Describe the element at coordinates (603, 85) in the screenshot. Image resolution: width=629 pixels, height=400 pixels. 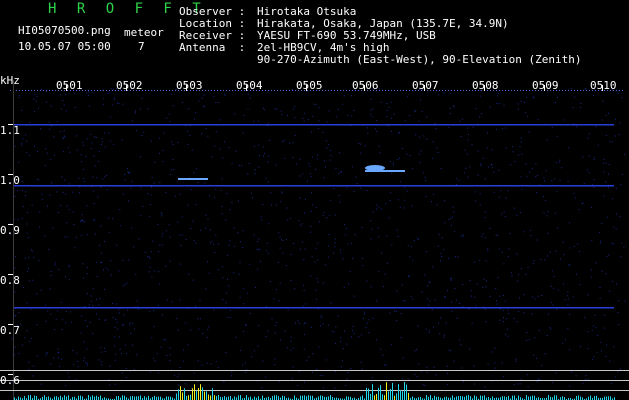
I see `x-tick-label: 0510` at that location.